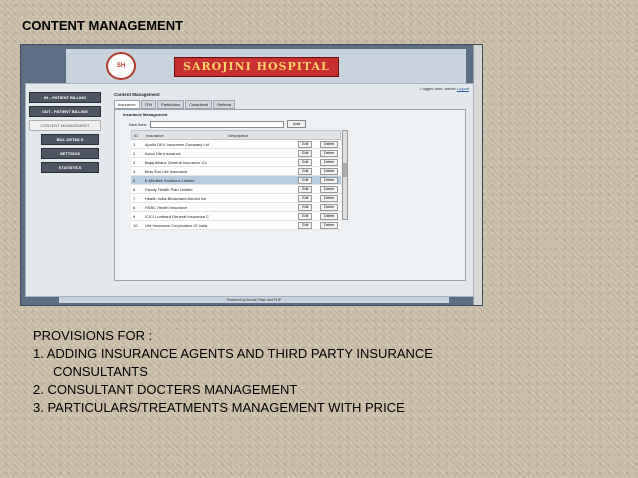 This screenshot has width=638, height=478. I want to click on column-header-id: ID, so click(136, 135).